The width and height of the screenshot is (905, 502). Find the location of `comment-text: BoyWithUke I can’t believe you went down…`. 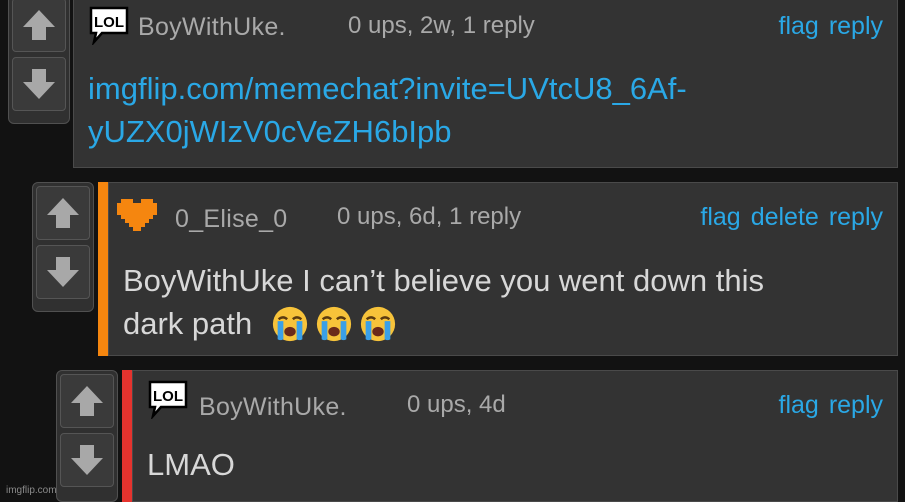

comment-text: BoyWithUke I can’t believe you went down… is located at coordinates (443, 304).